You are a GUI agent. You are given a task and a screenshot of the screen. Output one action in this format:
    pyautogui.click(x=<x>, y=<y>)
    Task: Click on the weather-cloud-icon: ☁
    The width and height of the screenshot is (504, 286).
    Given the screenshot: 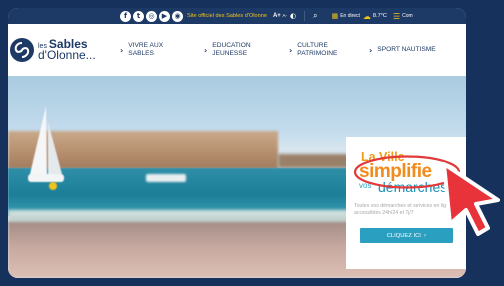 What is the action you would take?
    pyautogui.click(x=366, y=16)
    